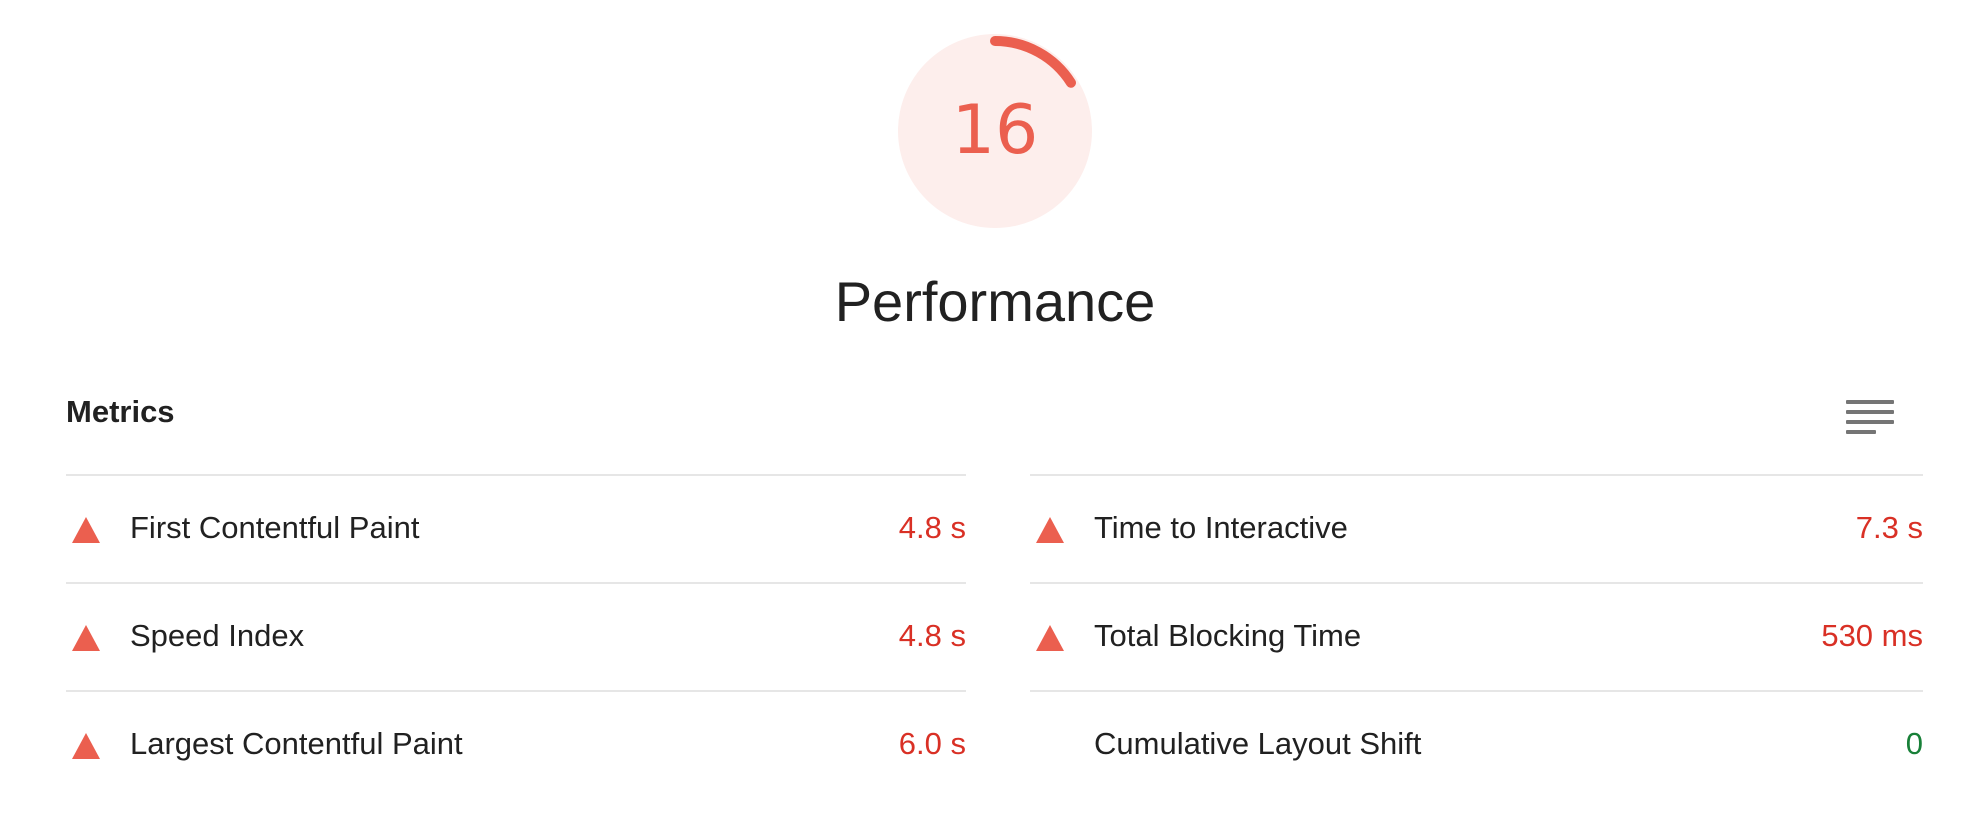 This screenshot has width=1984, height=818. What do you see at coordinates (1228, 635) in the screenshot?
I see `metric-label: Total Blocking Time` at bounding box center [1228, 635].